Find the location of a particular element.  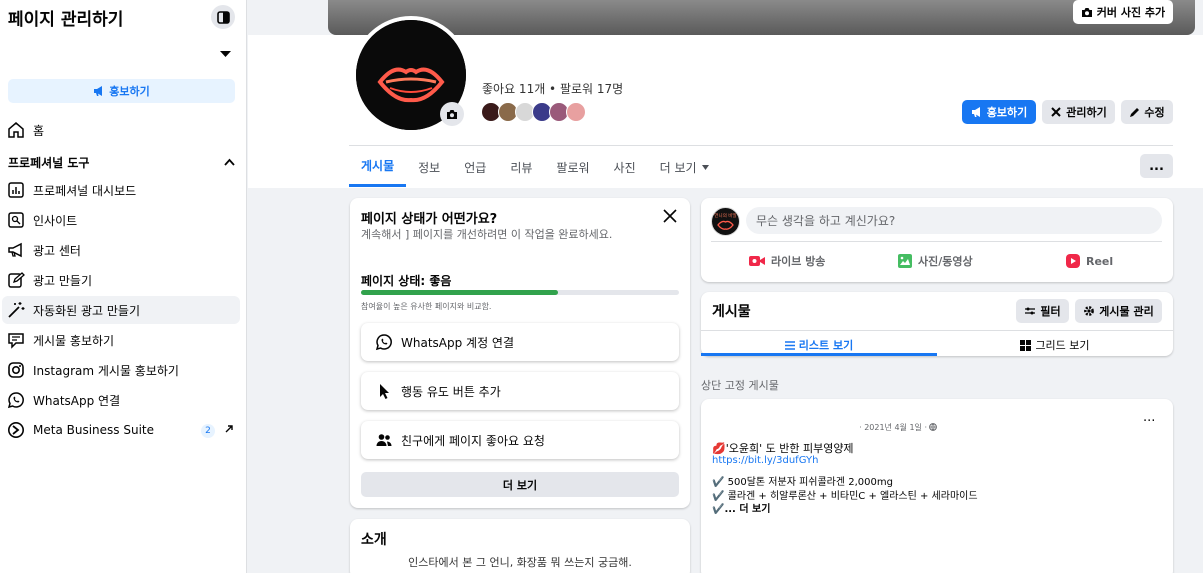

tab-posts: 게시물 is located at coordinates (378, 167).